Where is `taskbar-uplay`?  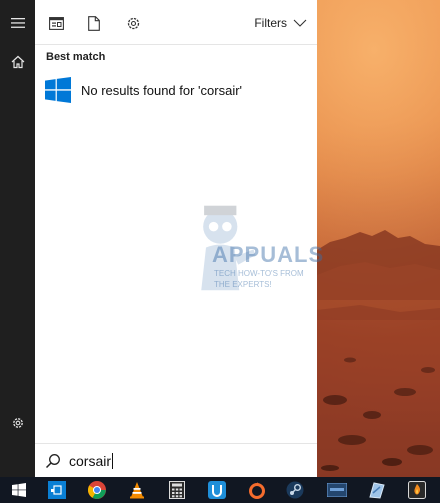 taskbar-uplay is located at coordinates (217, 490).